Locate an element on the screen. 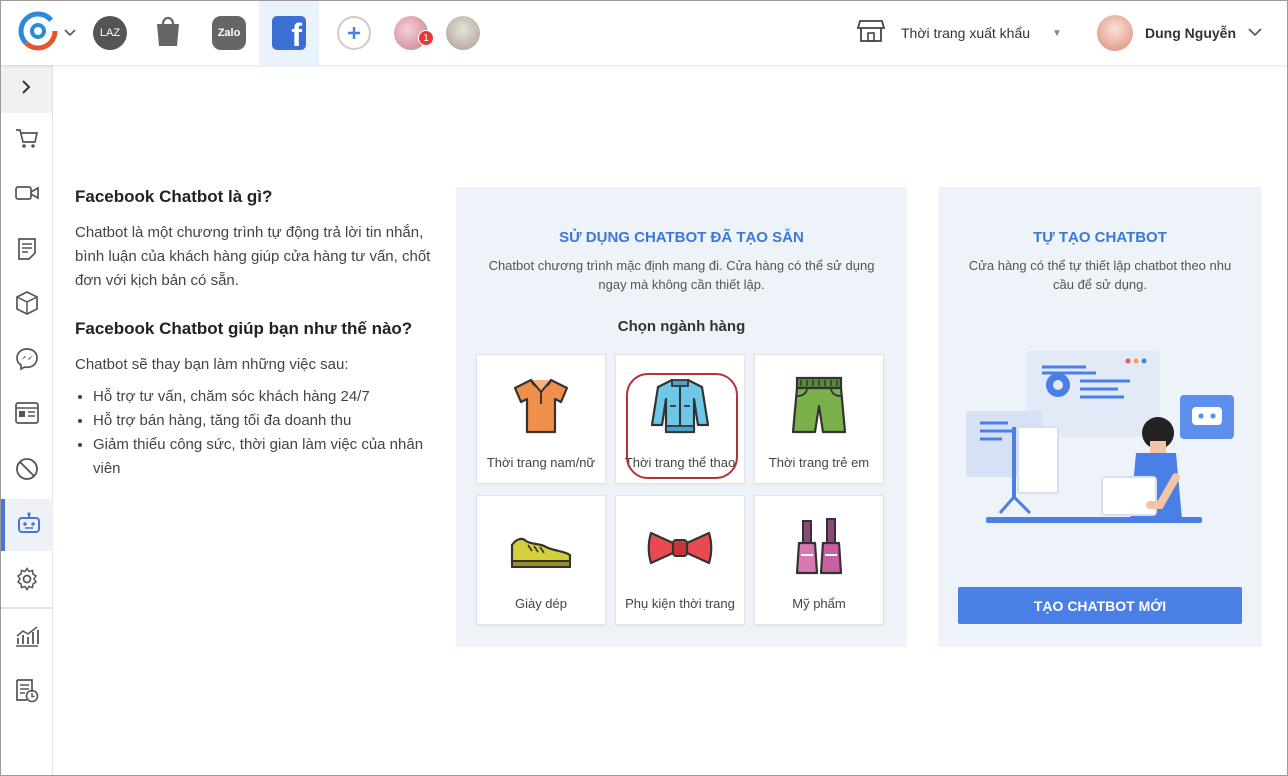 The width and height of the screenshot is (1288, 776). sidebar-item-customers is located at coordinates (27, 415).